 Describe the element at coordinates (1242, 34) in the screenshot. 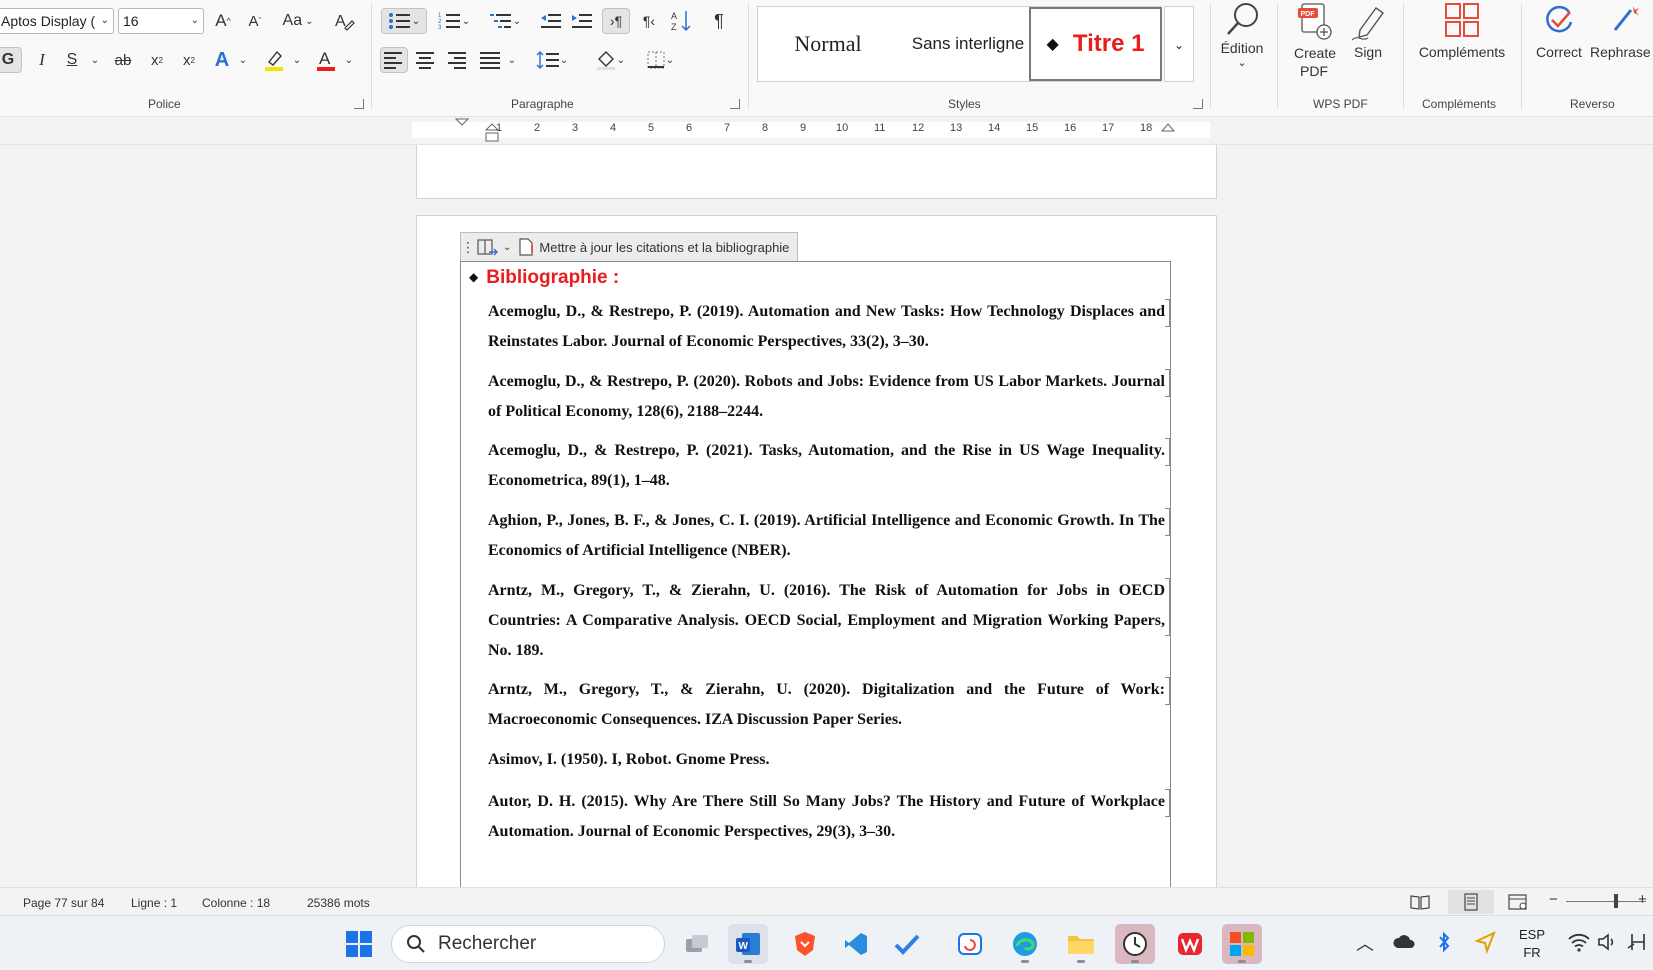

I see `edition-button: Édition ⌄` at that location.